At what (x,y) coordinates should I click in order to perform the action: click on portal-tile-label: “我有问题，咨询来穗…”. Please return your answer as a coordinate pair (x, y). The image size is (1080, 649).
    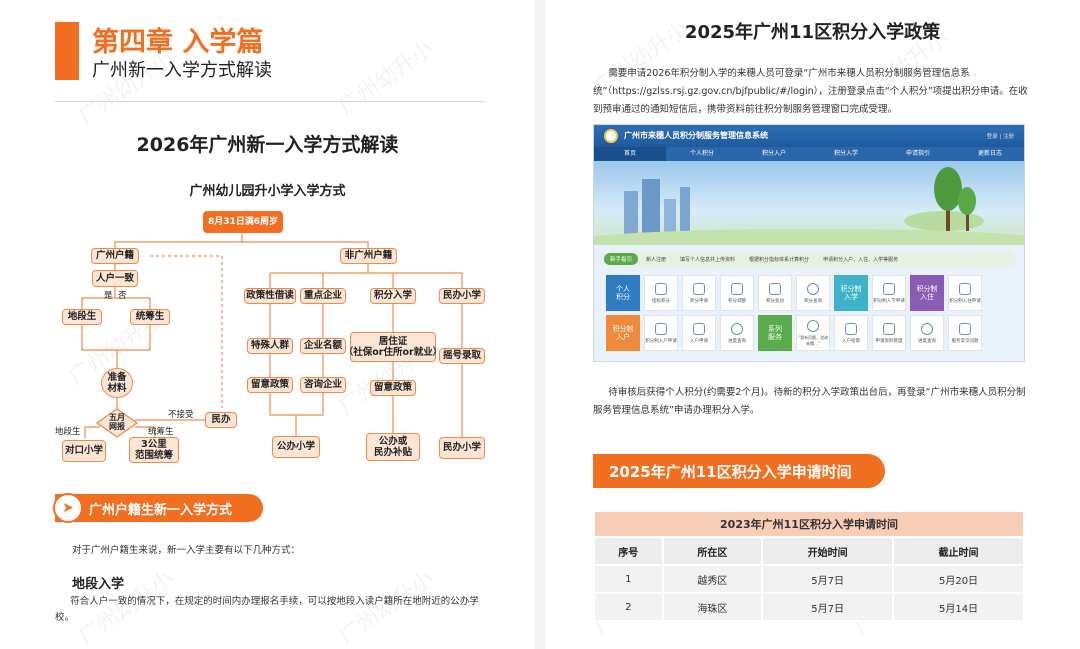
    Looking at the image, I should click on (813, 340).